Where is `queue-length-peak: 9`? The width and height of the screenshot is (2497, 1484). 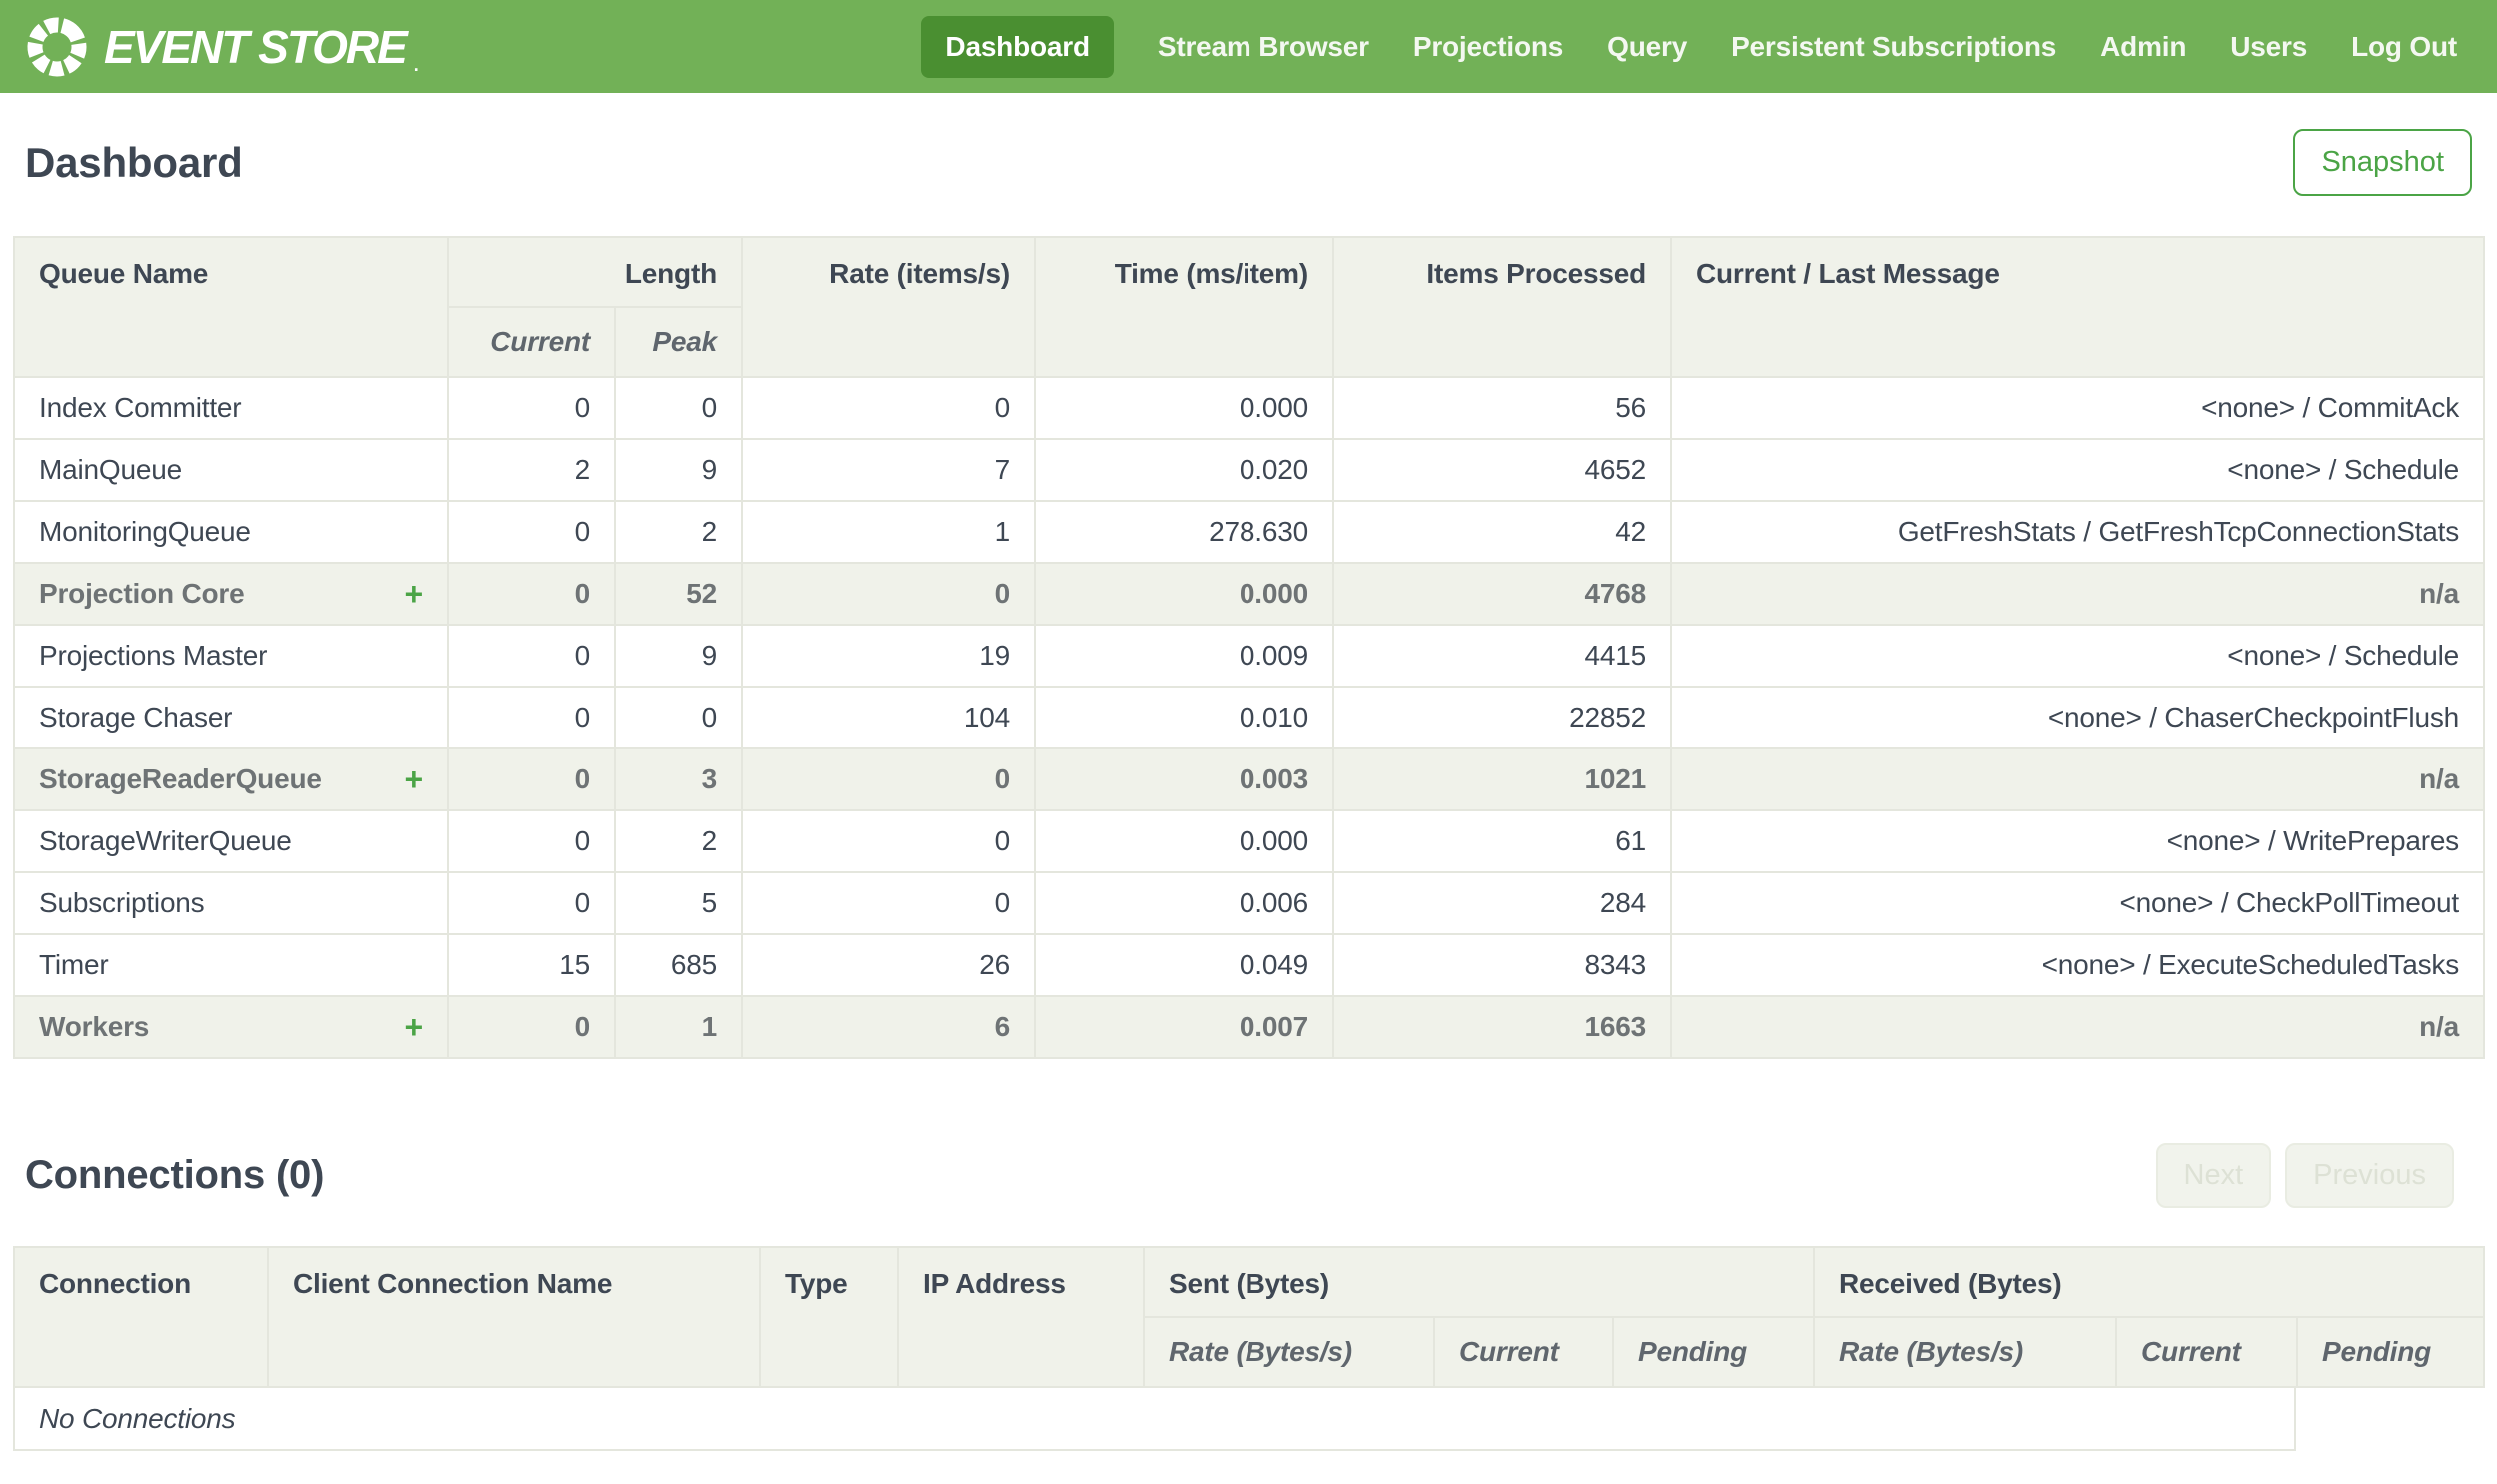 queue-length-peak: 9 is located at coordinates (678, 470).